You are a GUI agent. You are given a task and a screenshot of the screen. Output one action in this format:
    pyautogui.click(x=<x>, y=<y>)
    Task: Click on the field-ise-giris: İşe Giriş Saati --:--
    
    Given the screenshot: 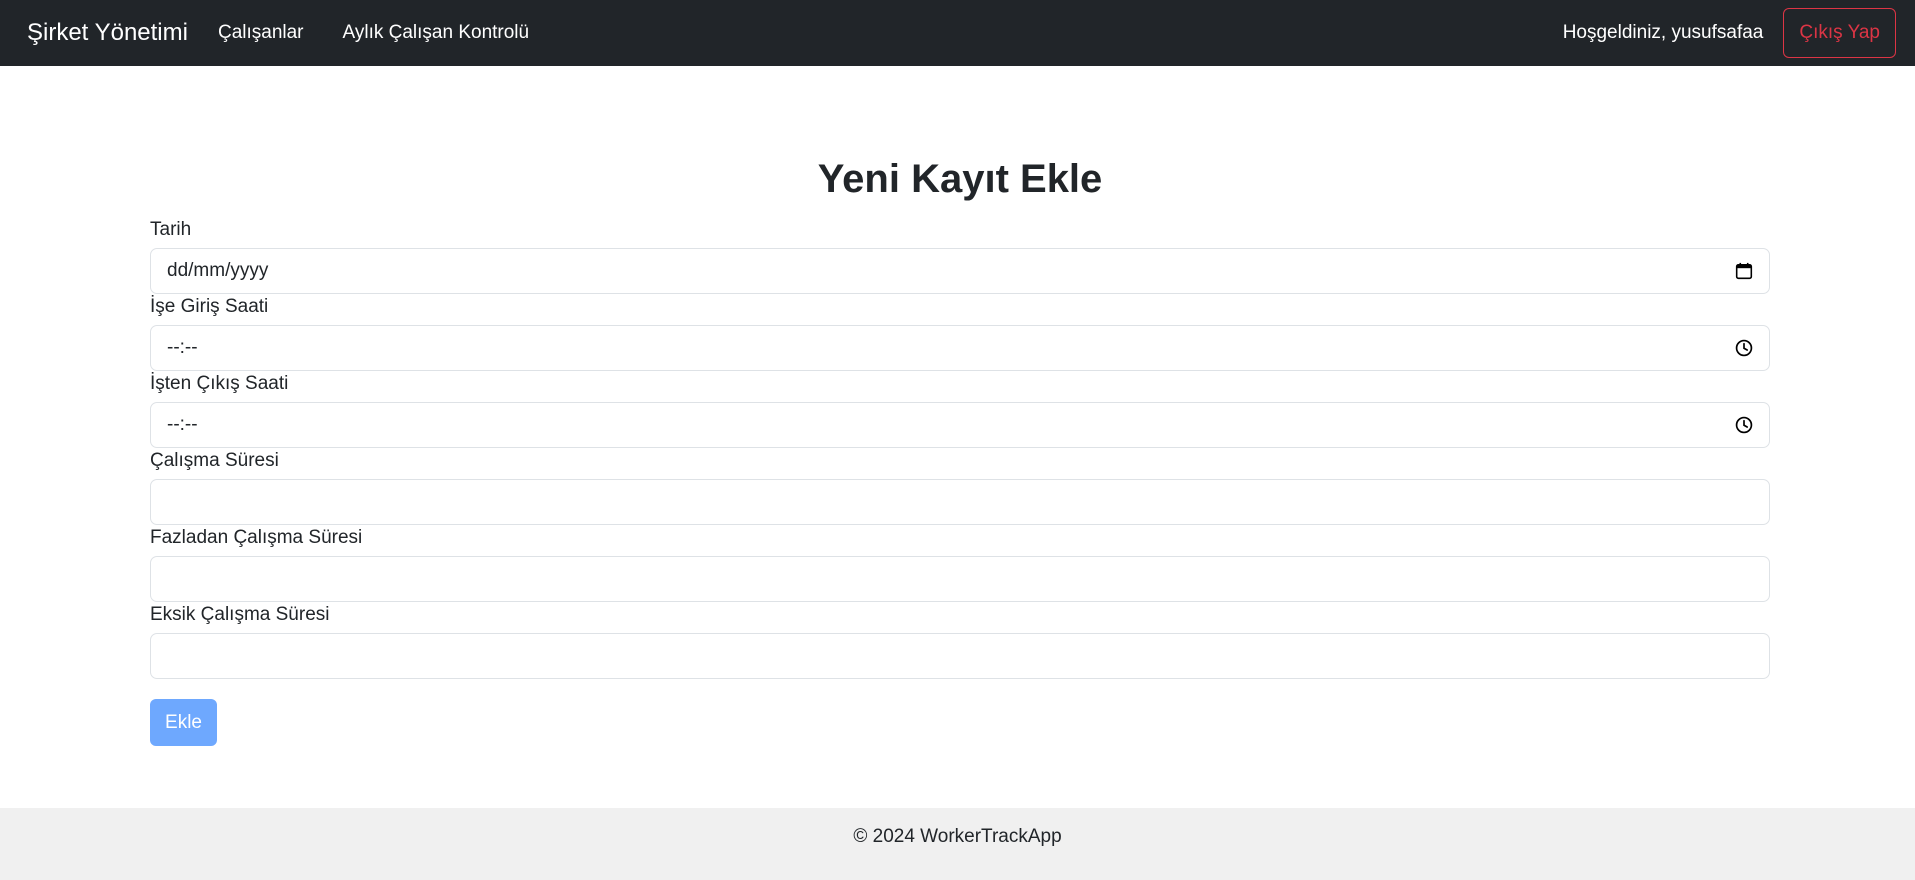 What is the action you would take?
    pyautogui.click(x=960, y=332)
    